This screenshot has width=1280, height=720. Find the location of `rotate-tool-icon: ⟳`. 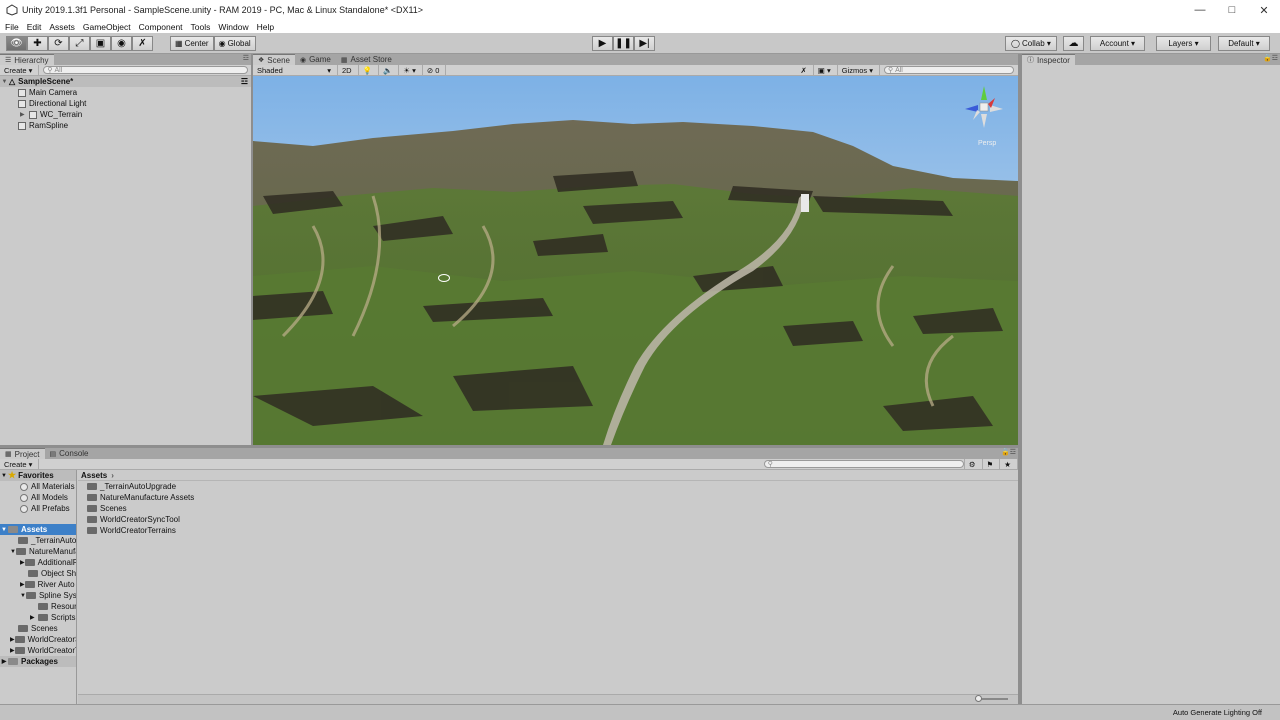

rotate-tool-icon: ⟳ is located at coordinates (58, 43).